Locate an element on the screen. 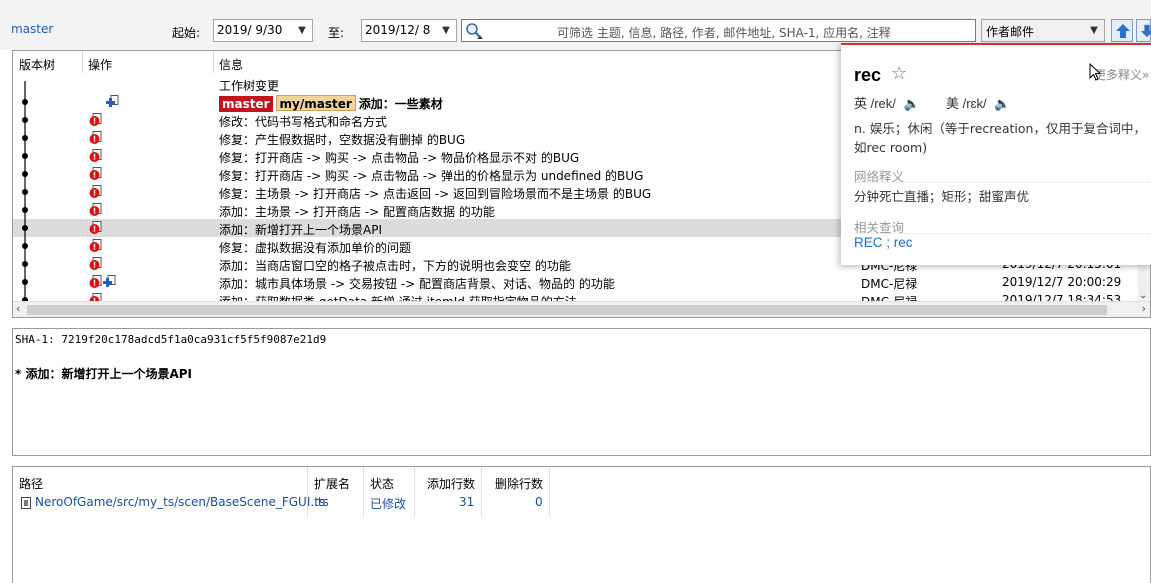 Image resolution: width=1151 pixels, height=583 pixels. scroll-left-icon: ‹ is located at coordinates (18, 308).